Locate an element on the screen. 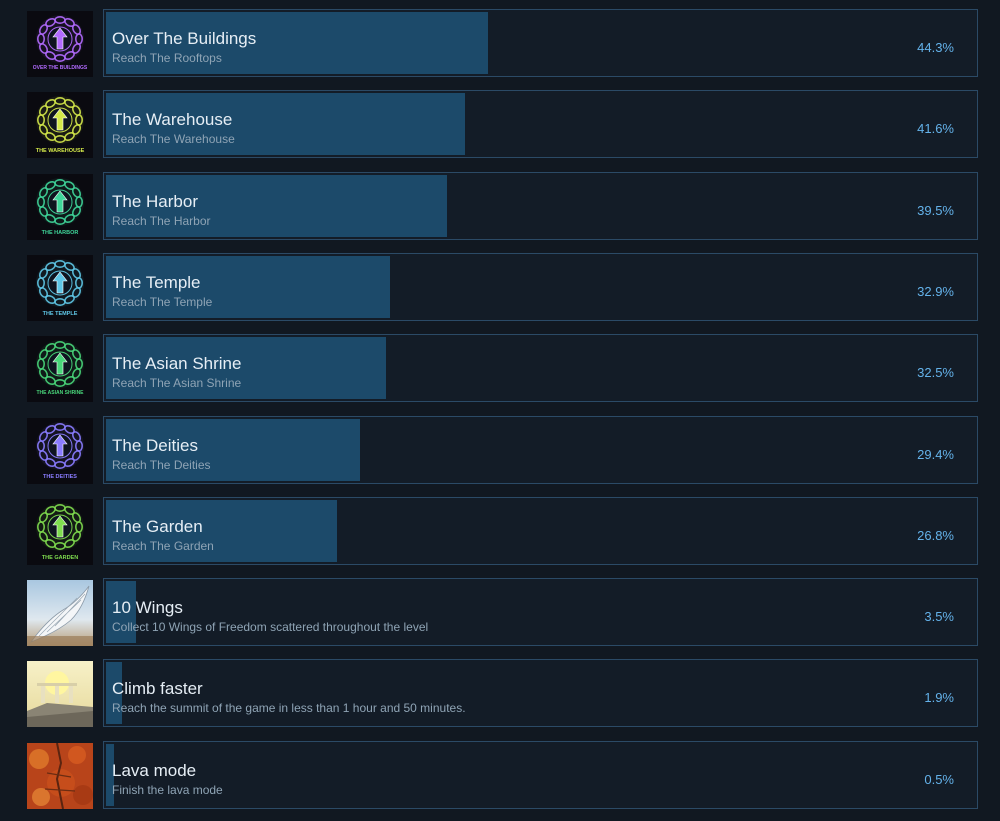 The image size is (1000, 821). wing-icon is located at coordinates (60, 613).